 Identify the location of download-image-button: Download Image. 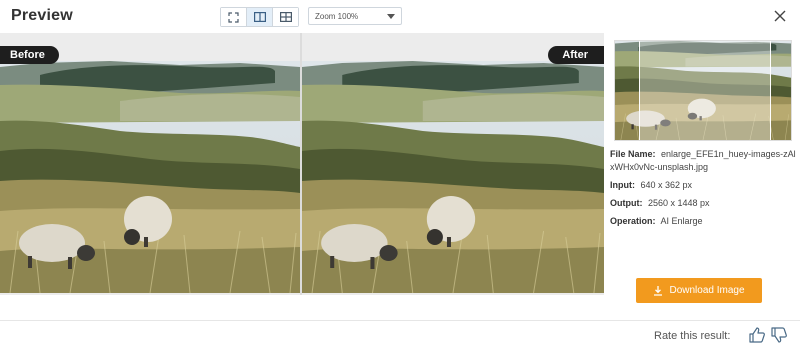
(699, 290).